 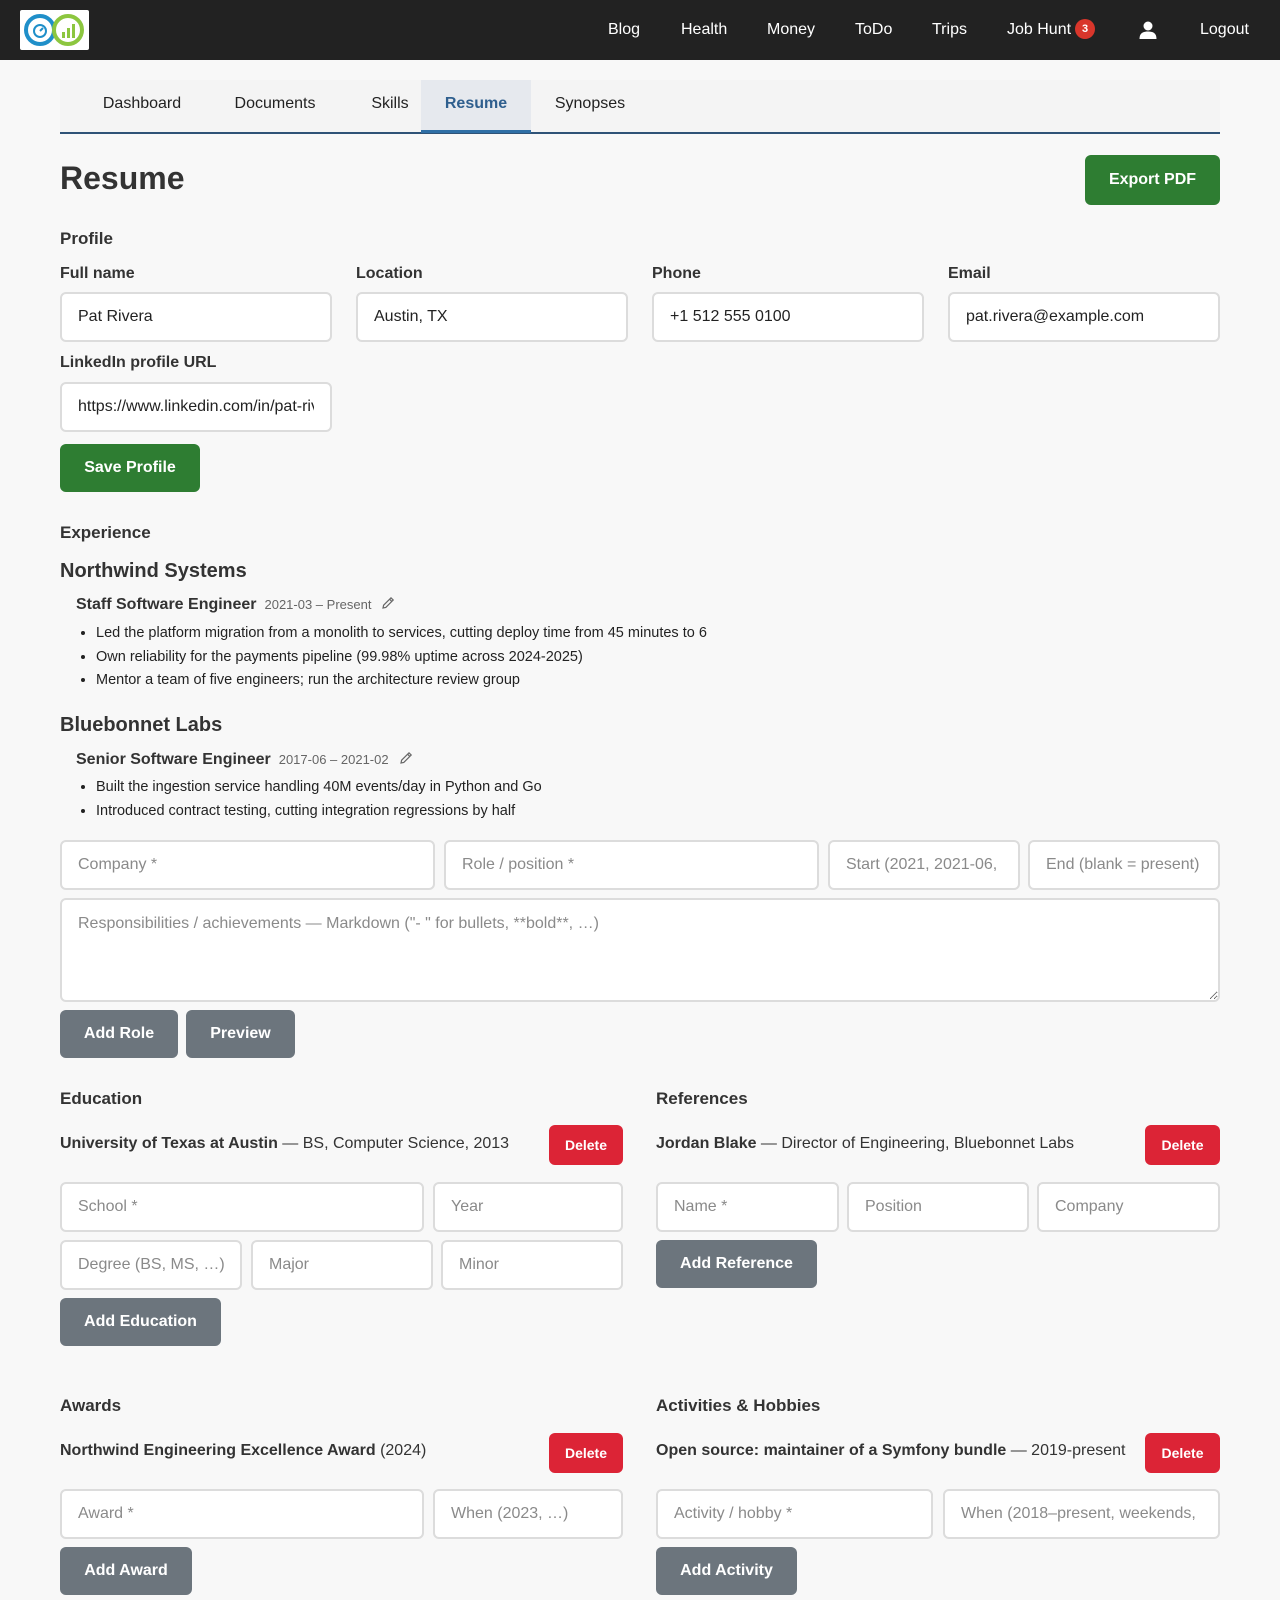 I want to click on tab-synopses: Synopses, so click(x=590, y=106).